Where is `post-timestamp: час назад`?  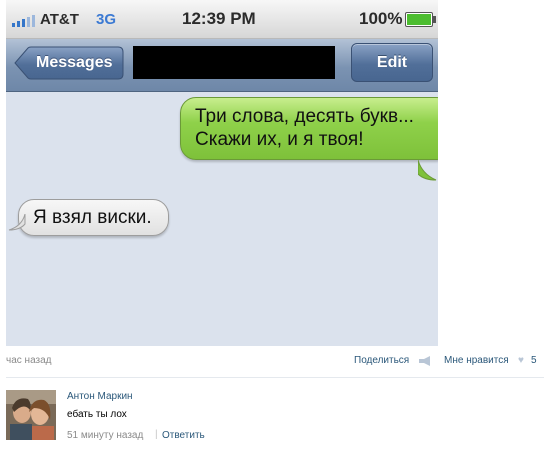
post-timestamp: час назад is located at coordinates (29, 360).